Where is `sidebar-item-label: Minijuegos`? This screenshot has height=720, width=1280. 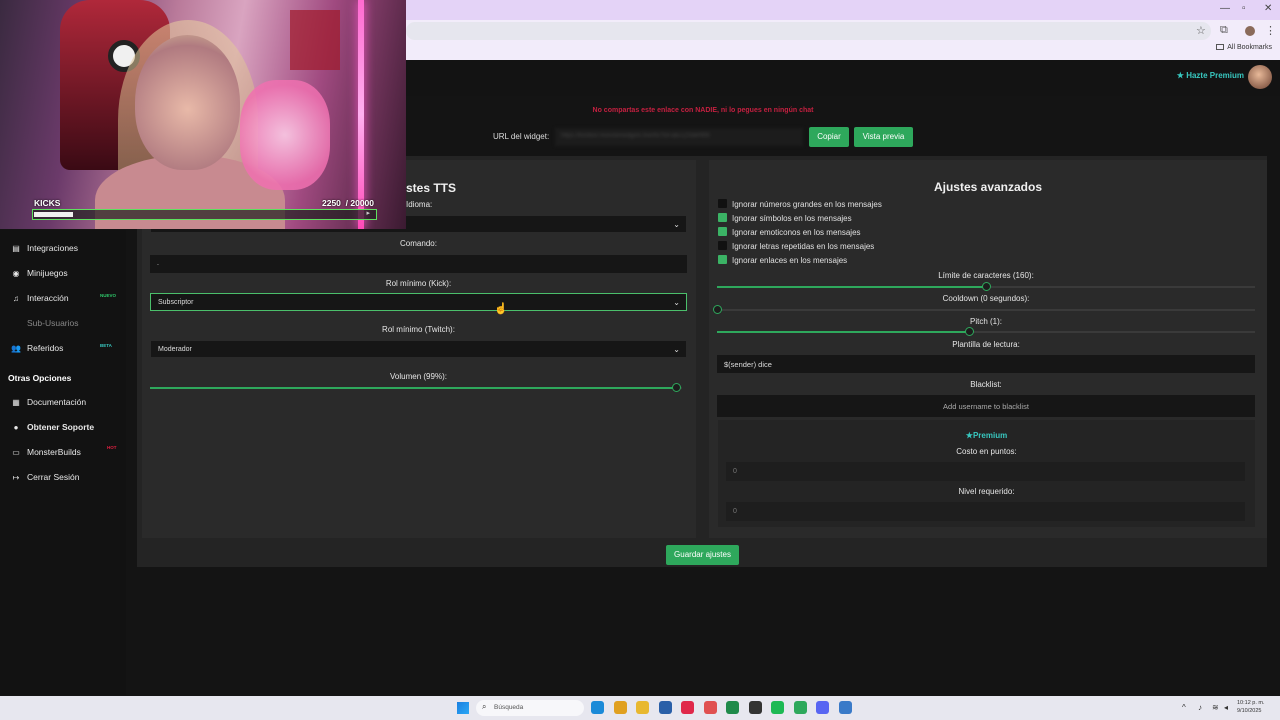
sidebar-item-label: Minijuegos is located at coordinates (47, 273).